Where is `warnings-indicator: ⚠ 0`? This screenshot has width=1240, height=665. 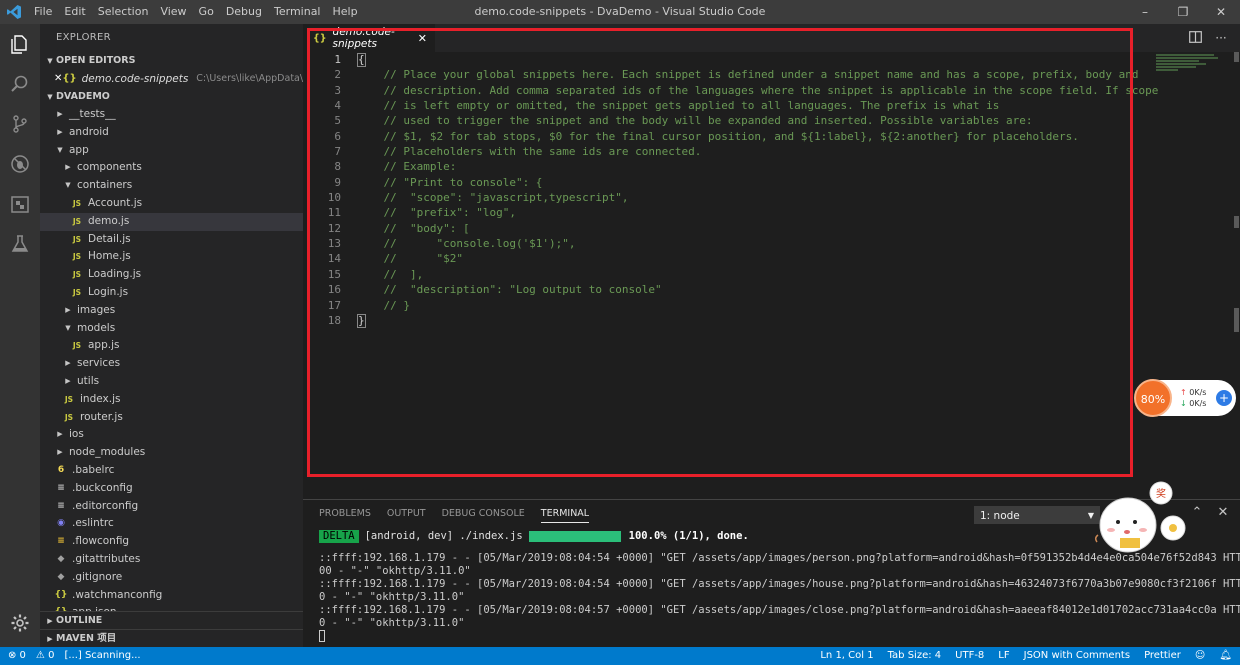
warnings-indicator: ⚠ 0 is located at coordinates (45, 656).